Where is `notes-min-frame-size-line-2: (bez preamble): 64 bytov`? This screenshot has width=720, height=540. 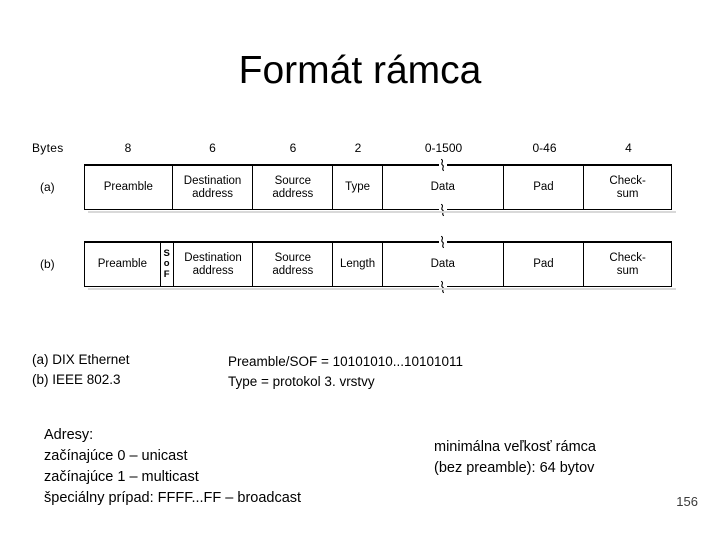 notes-min-frame-size-line-2: (bez preamble): 64 bytov is located at coordinates (514, 468).